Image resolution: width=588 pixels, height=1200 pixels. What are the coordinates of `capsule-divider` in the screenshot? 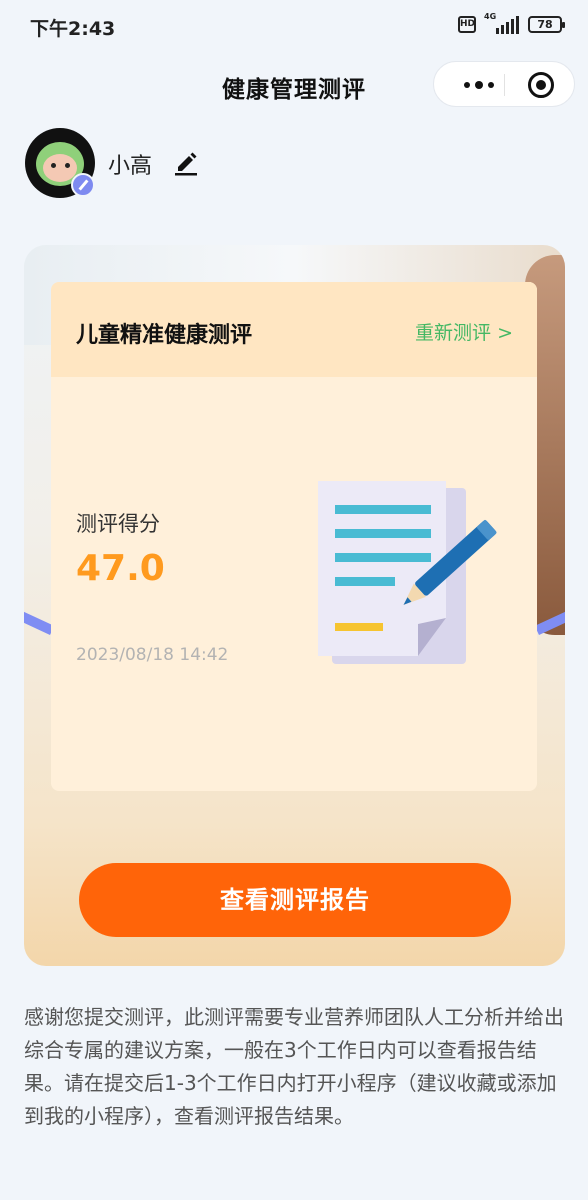 It's located at (504, 85).